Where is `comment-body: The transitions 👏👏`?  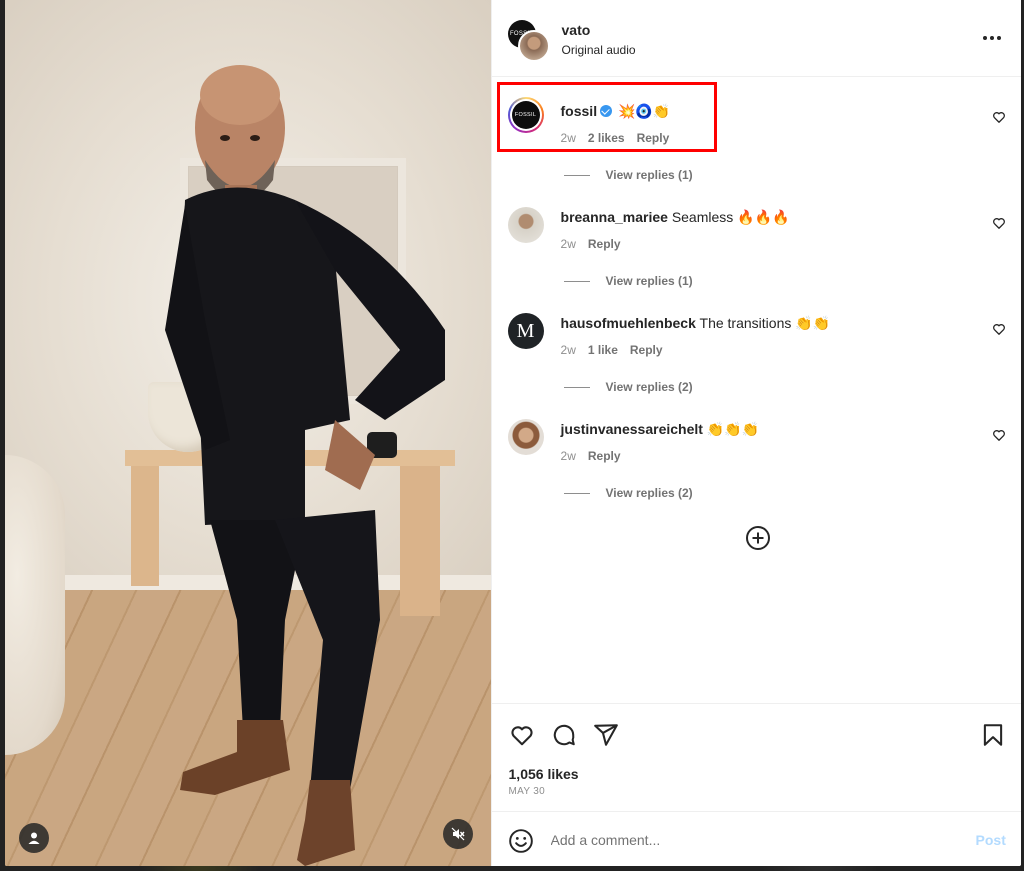 comment-body: The transitions 👏👏 is located at coordinates (765, 323).